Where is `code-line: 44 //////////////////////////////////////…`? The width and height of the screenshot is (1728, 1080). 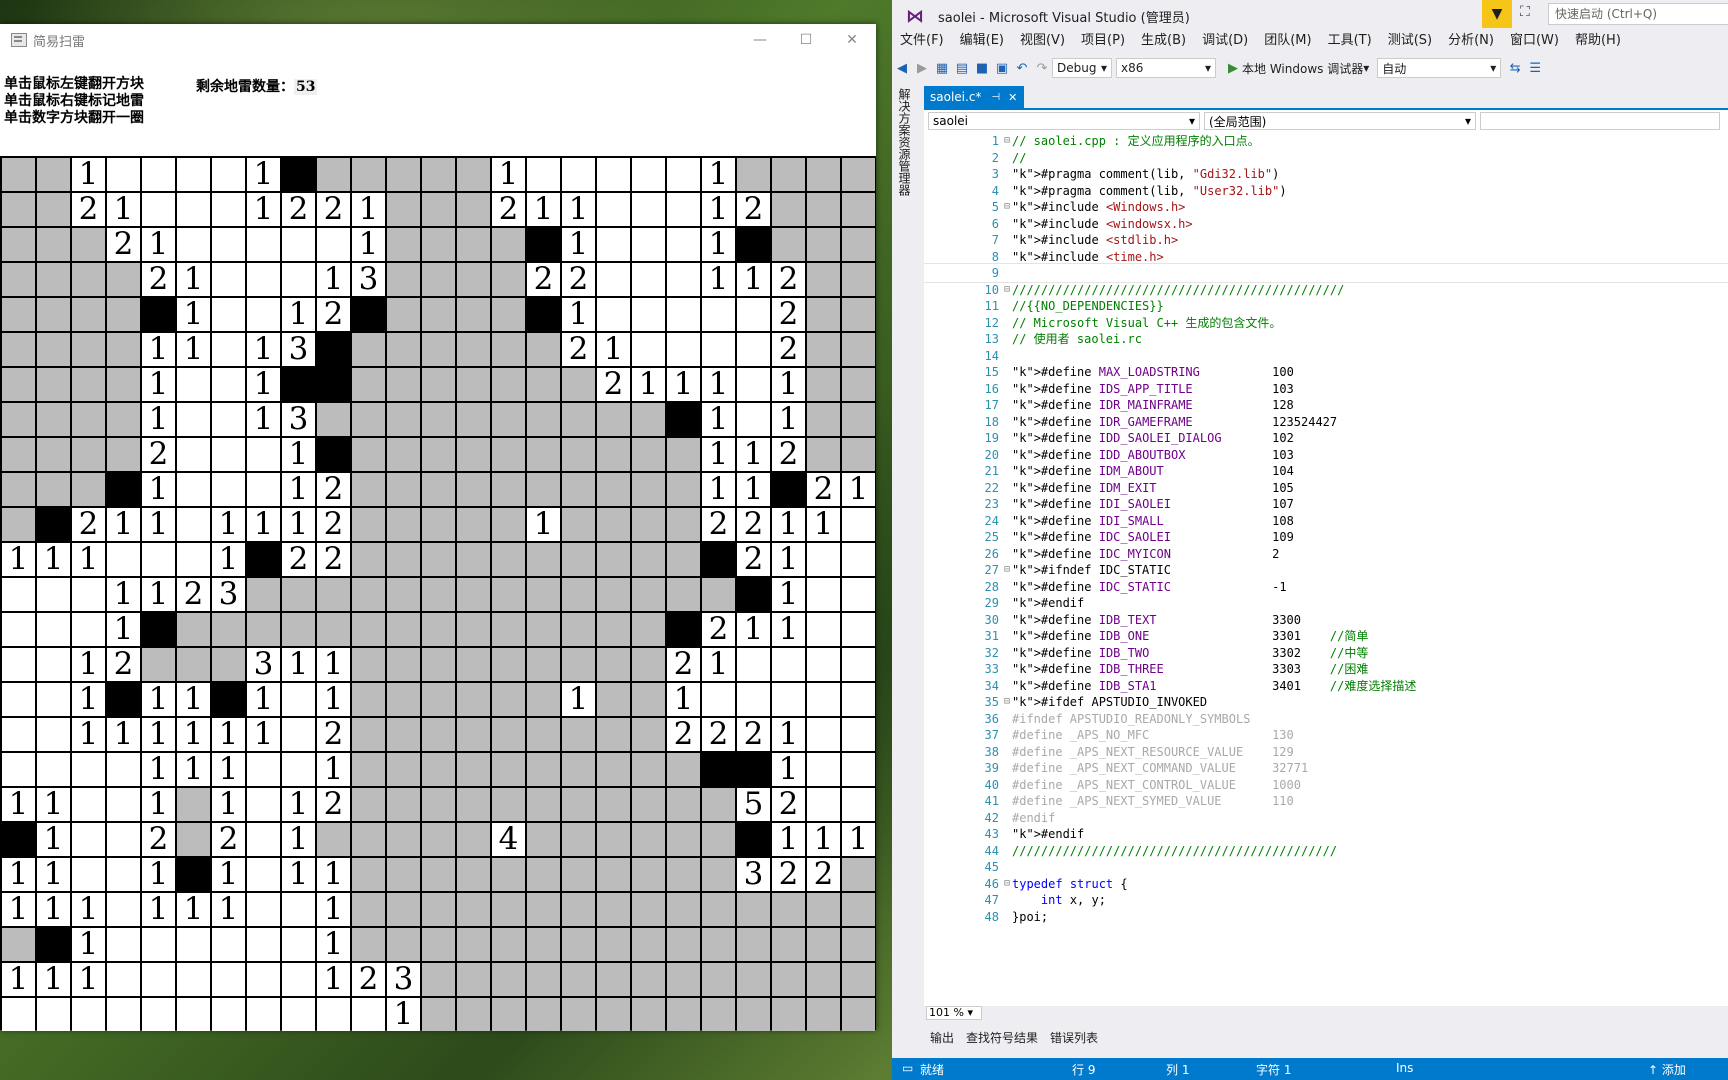
code-line: 44 //////////////////////////////////////… is located at coordinates (1326, 851).